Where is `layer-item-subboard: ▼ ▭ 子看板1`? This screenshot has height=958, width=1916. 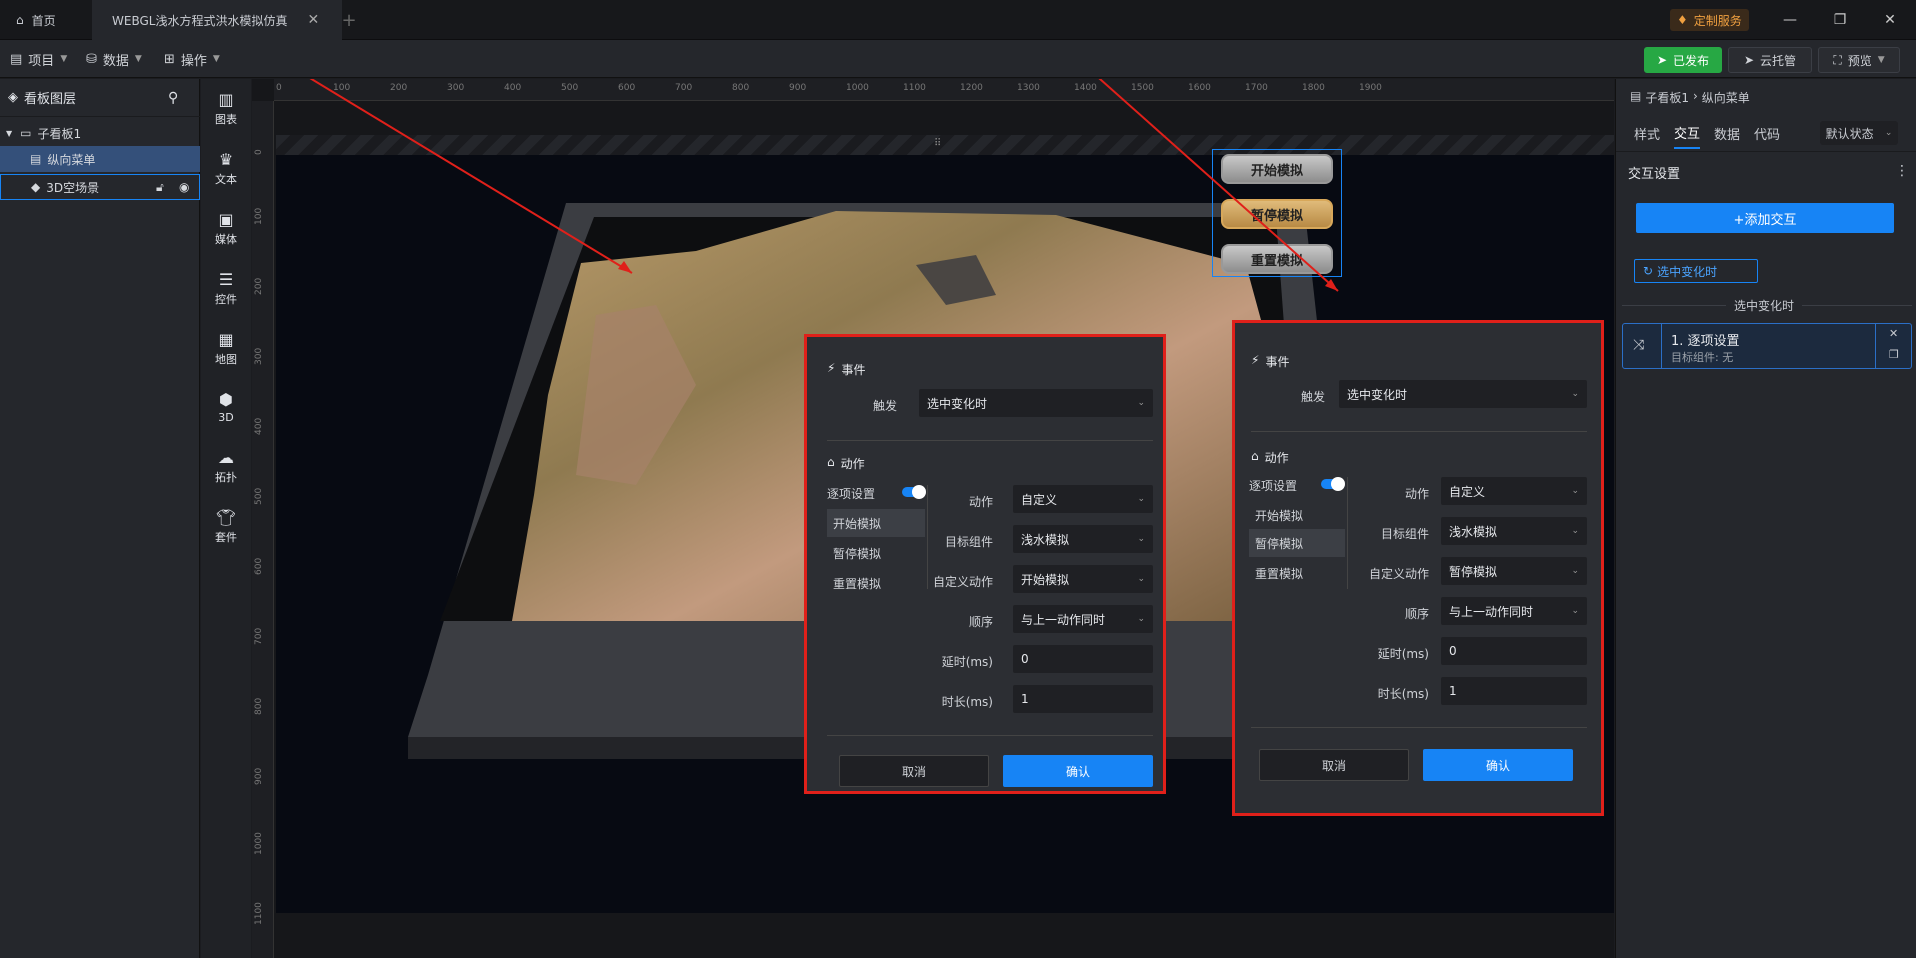
layer-item-subboard: ▼ ▭ 子看板1 is located at coordinates (100, 133).